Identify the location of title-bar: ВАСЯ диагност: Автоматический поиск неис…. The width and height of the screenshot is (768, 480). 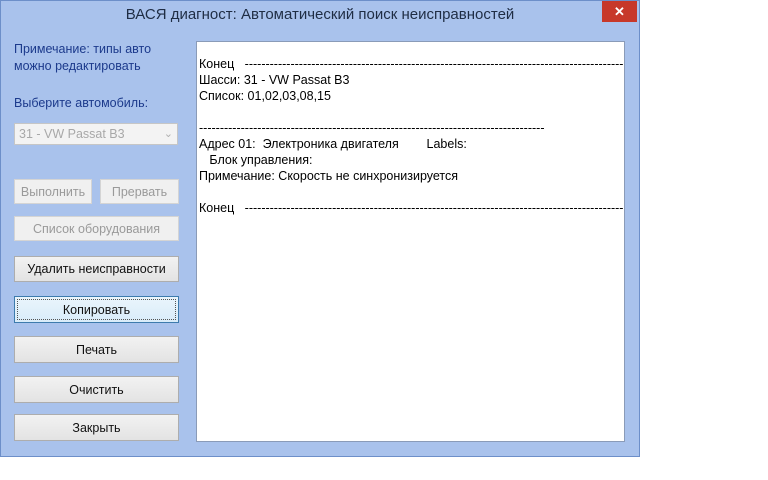
(320, 15).